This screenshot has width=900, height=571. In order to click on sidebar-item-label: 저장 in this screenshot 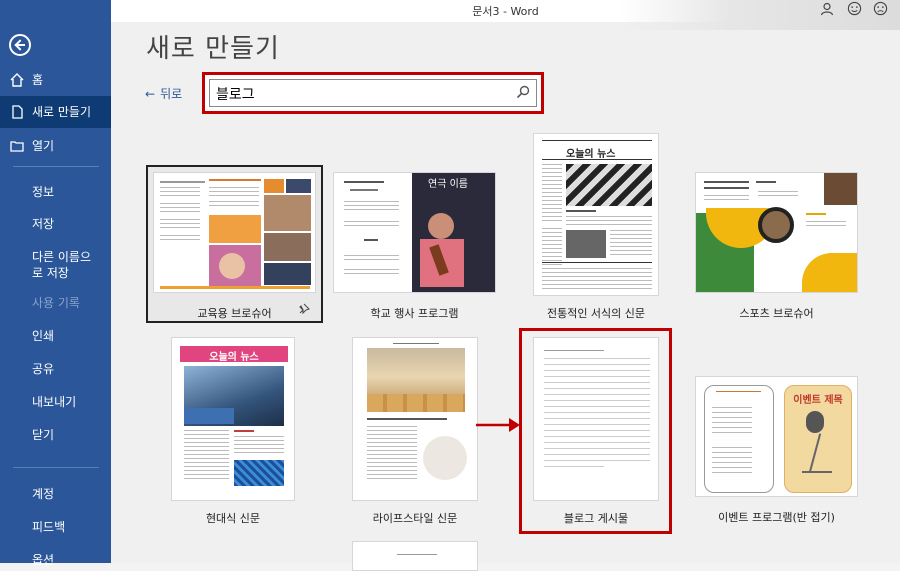, I will do `click(43, 224)`.